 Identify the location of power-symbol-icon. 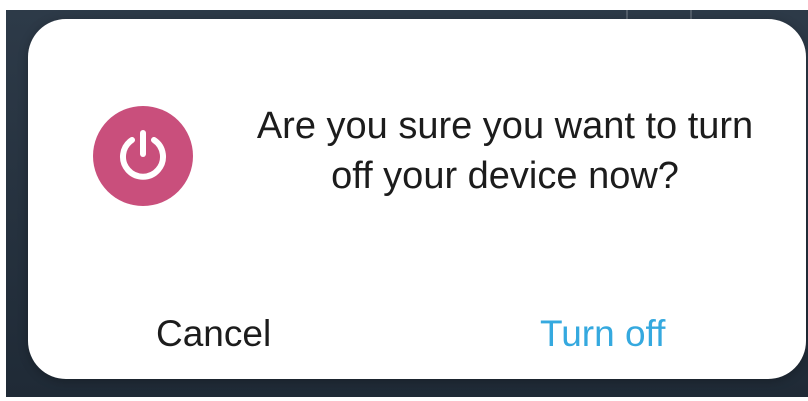
(143, 155).